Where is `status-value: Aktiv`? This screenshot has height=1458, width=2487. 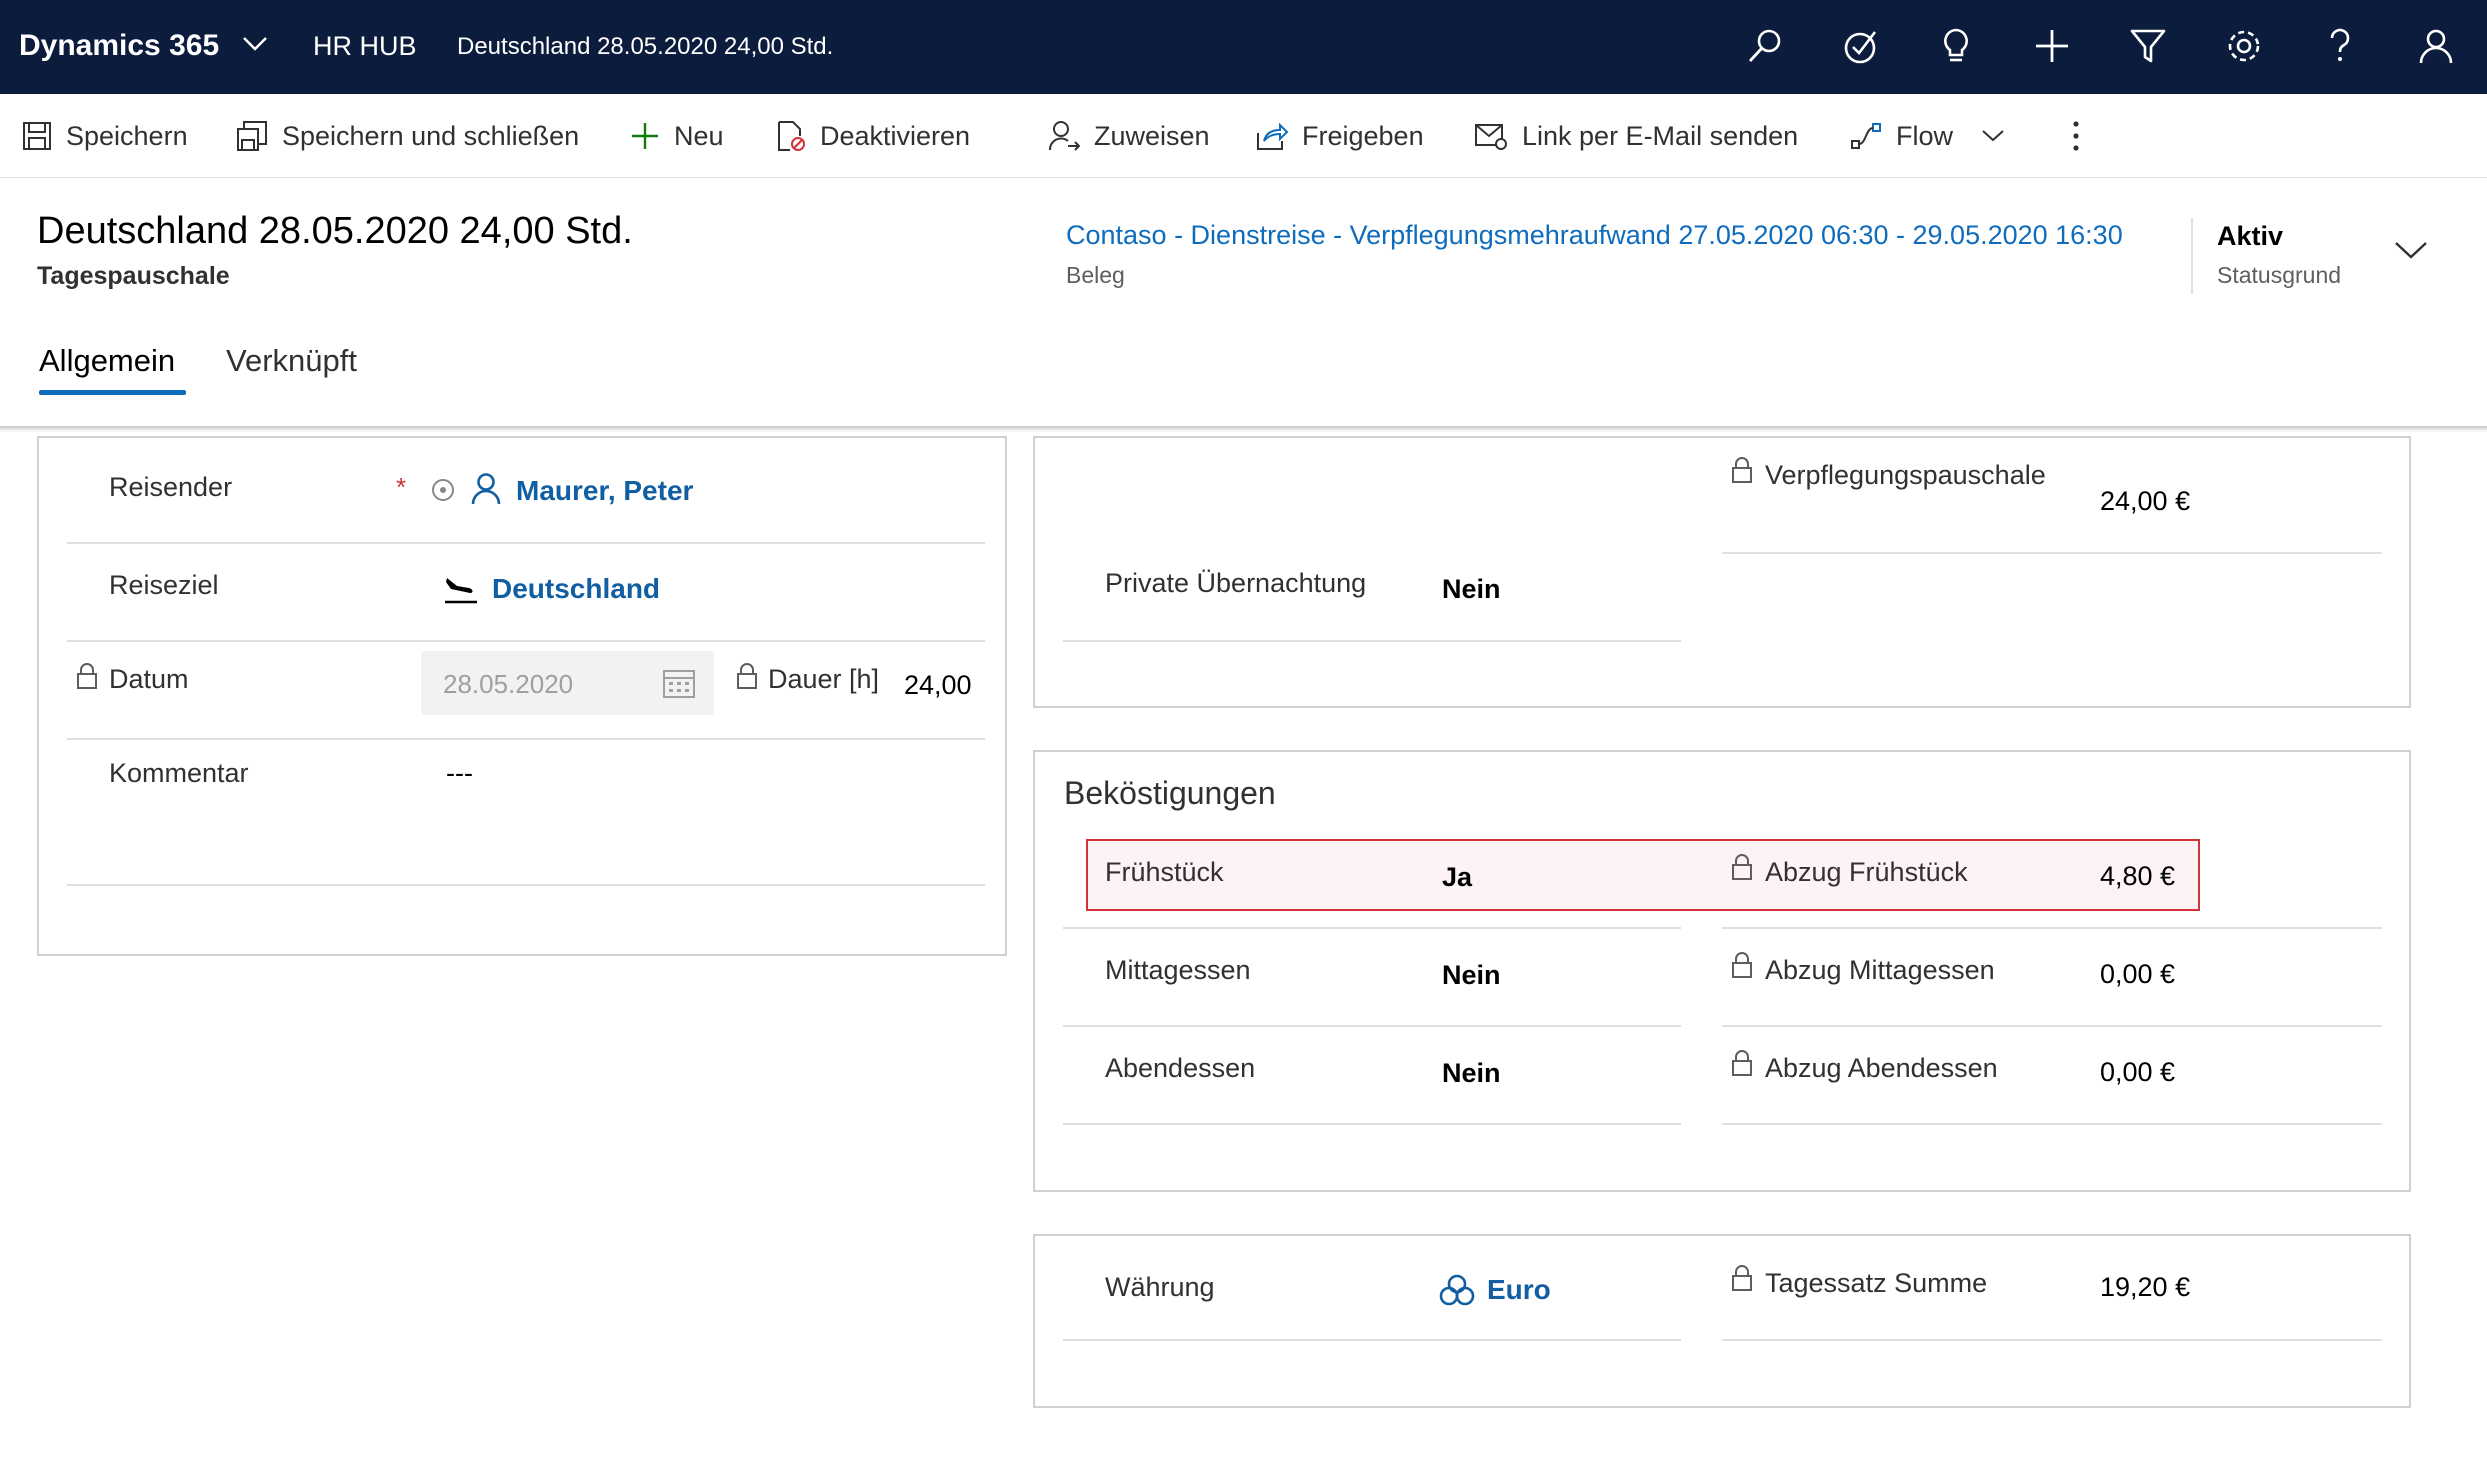
status-value: Aktiv is located at coordinates (2250, 236).